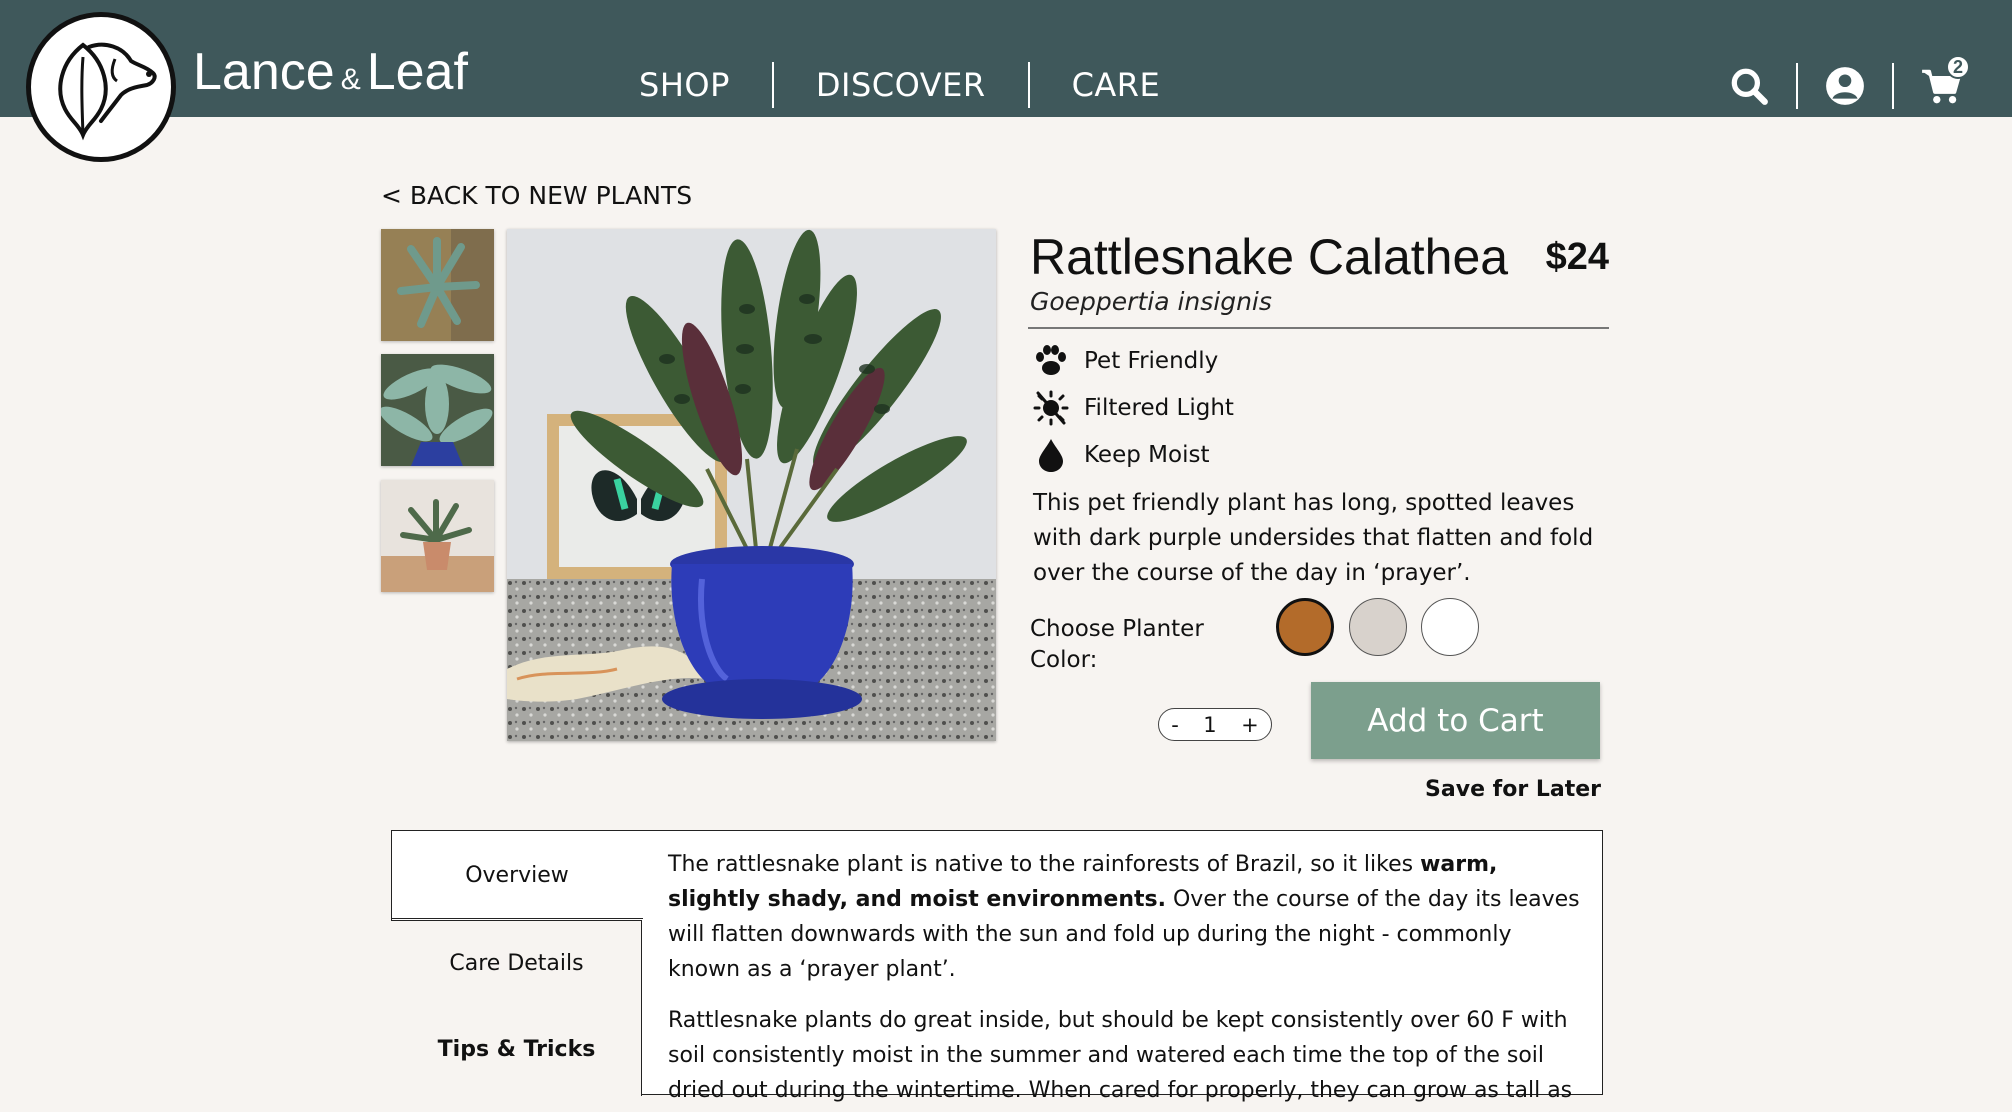  I want to click on search-icon, so click(1749, 86).